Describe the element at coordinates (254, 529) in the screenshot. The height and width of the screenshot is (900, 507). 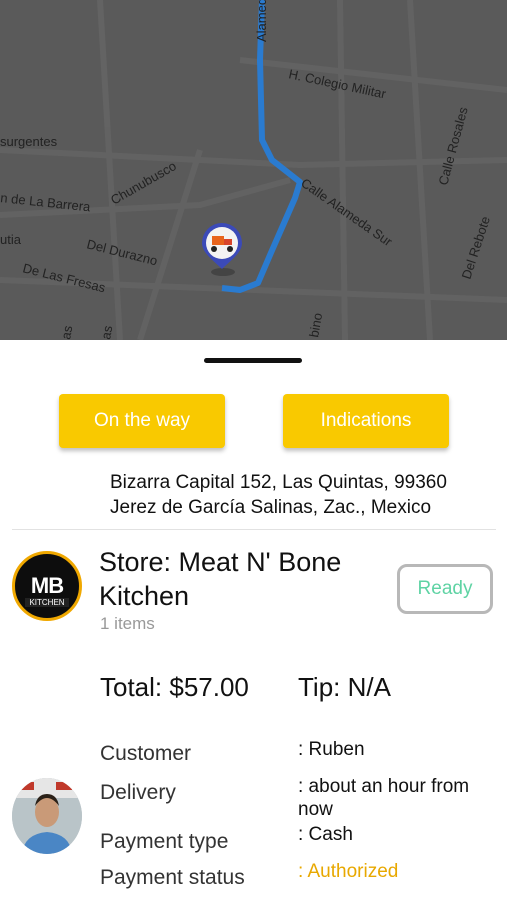
I see `divider` at that location.